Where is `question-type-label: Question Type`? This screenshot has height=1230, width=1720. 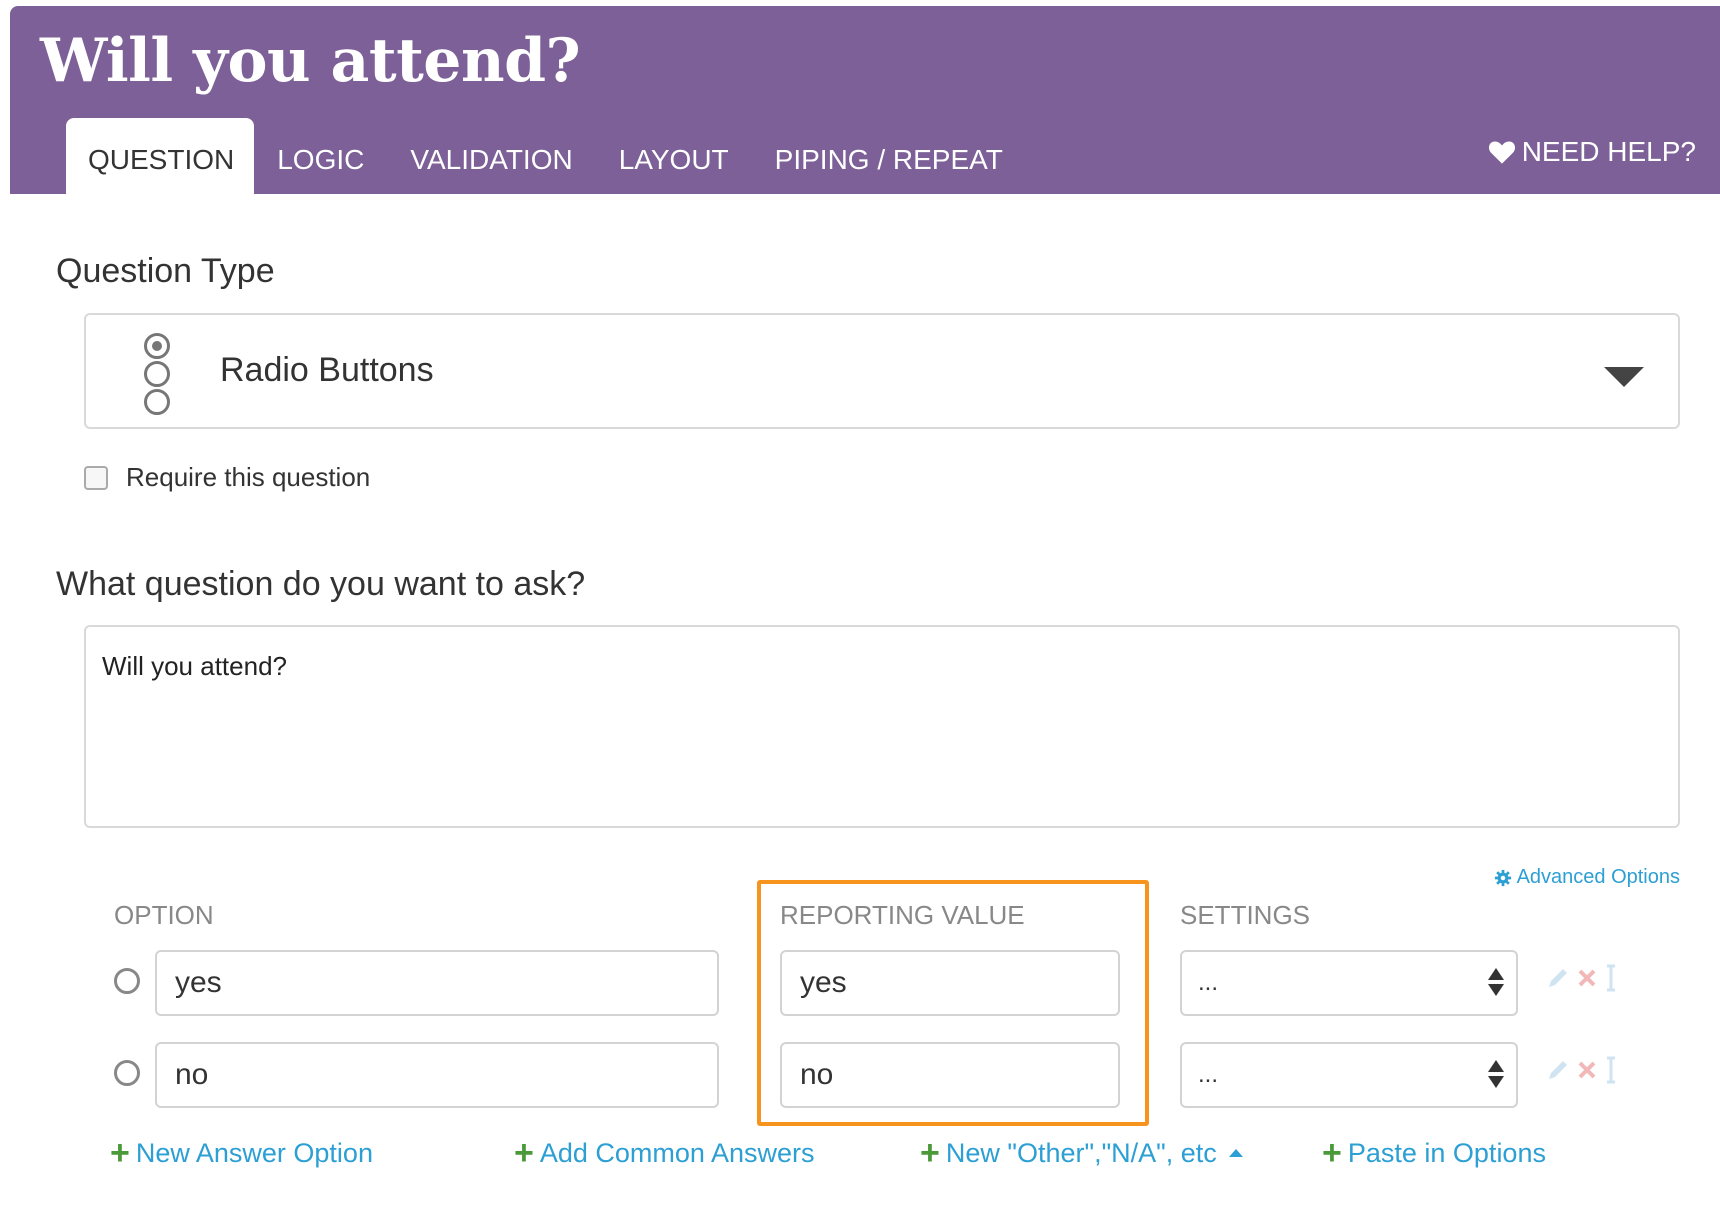 question-type-label: Question Type is located at coordinates (165, 271).